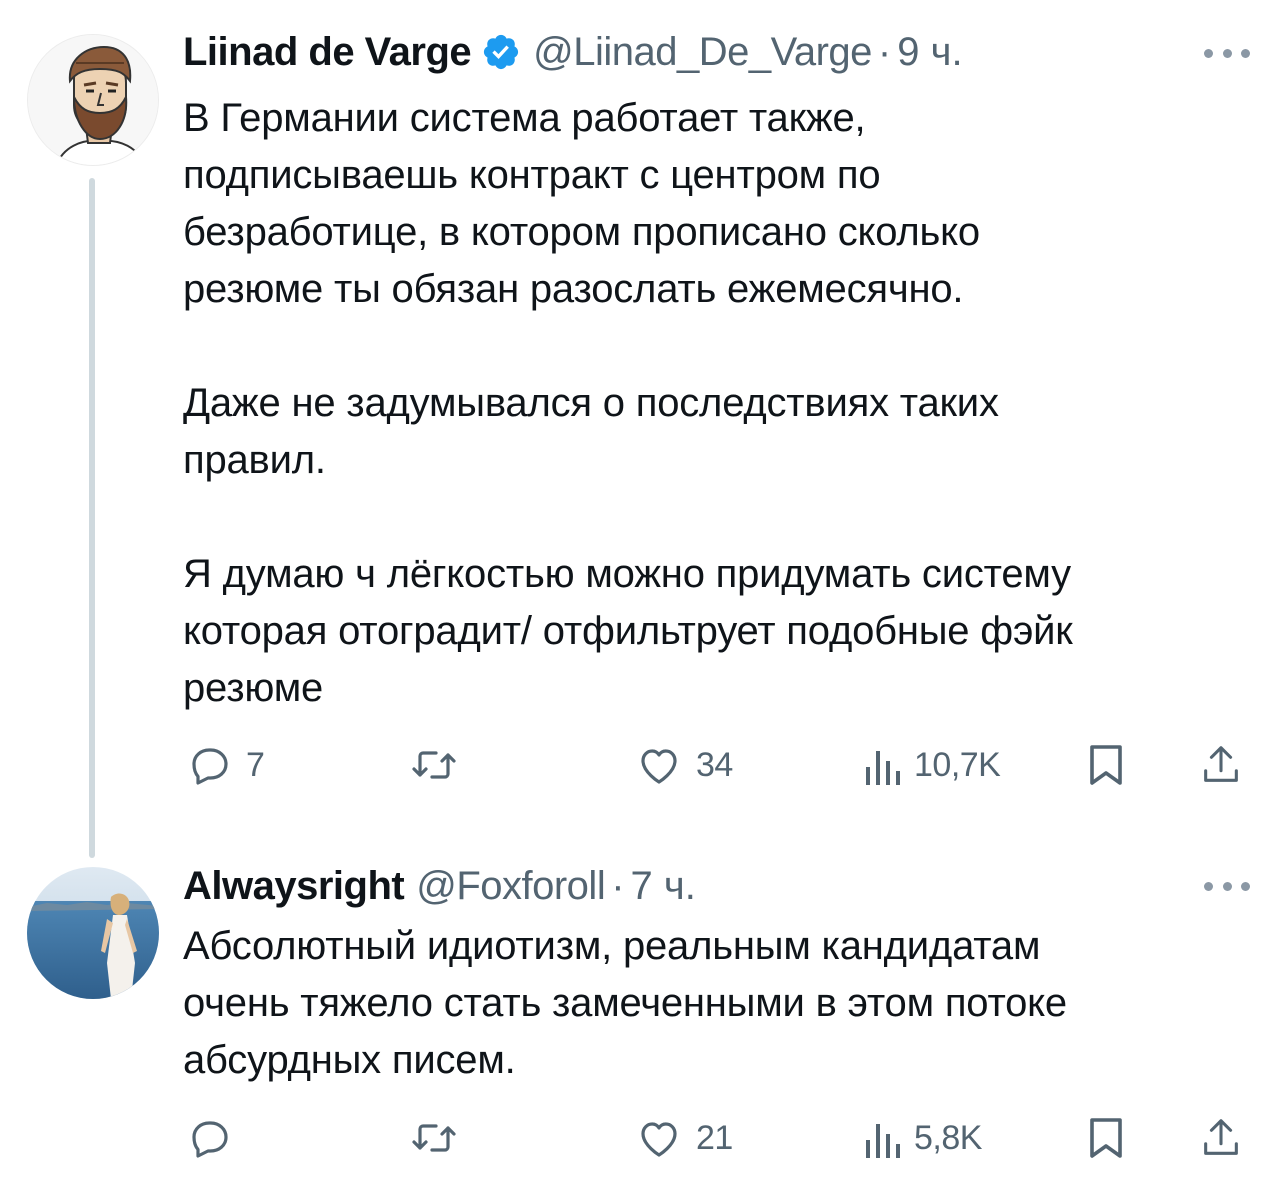 The height and width of the screenshot is (1201, 1280). I want to click on display-name: Liinad de Varge, so click(327, 52).